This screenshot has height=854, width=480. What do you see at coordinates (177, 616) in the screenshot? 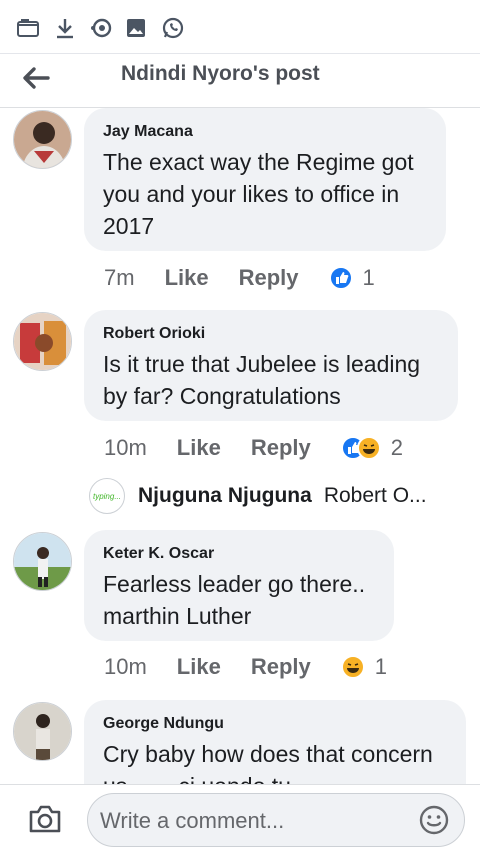
I see `comment-text-line: marthin Luther` at bounding box center [177, 616].